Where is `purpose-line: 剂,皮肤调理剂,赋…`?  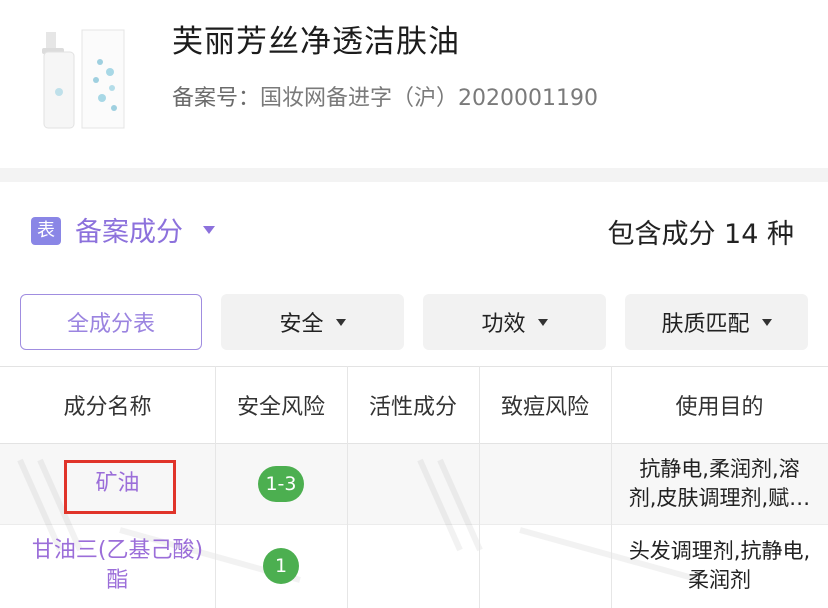
purpose-line: 剂,皮肤调理剂,赋… is located at coordinates (719, 498).